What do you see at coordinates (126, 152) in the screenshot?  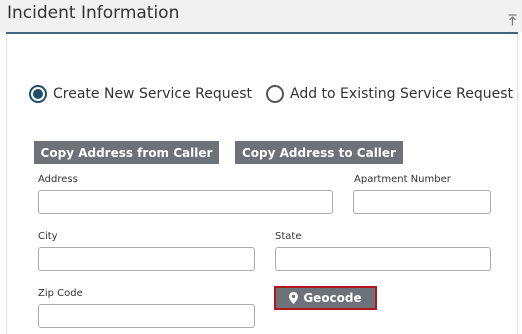 I see `copy-address-from-caller-button: Copy Address from Caller` at bounding box center [126, 152].